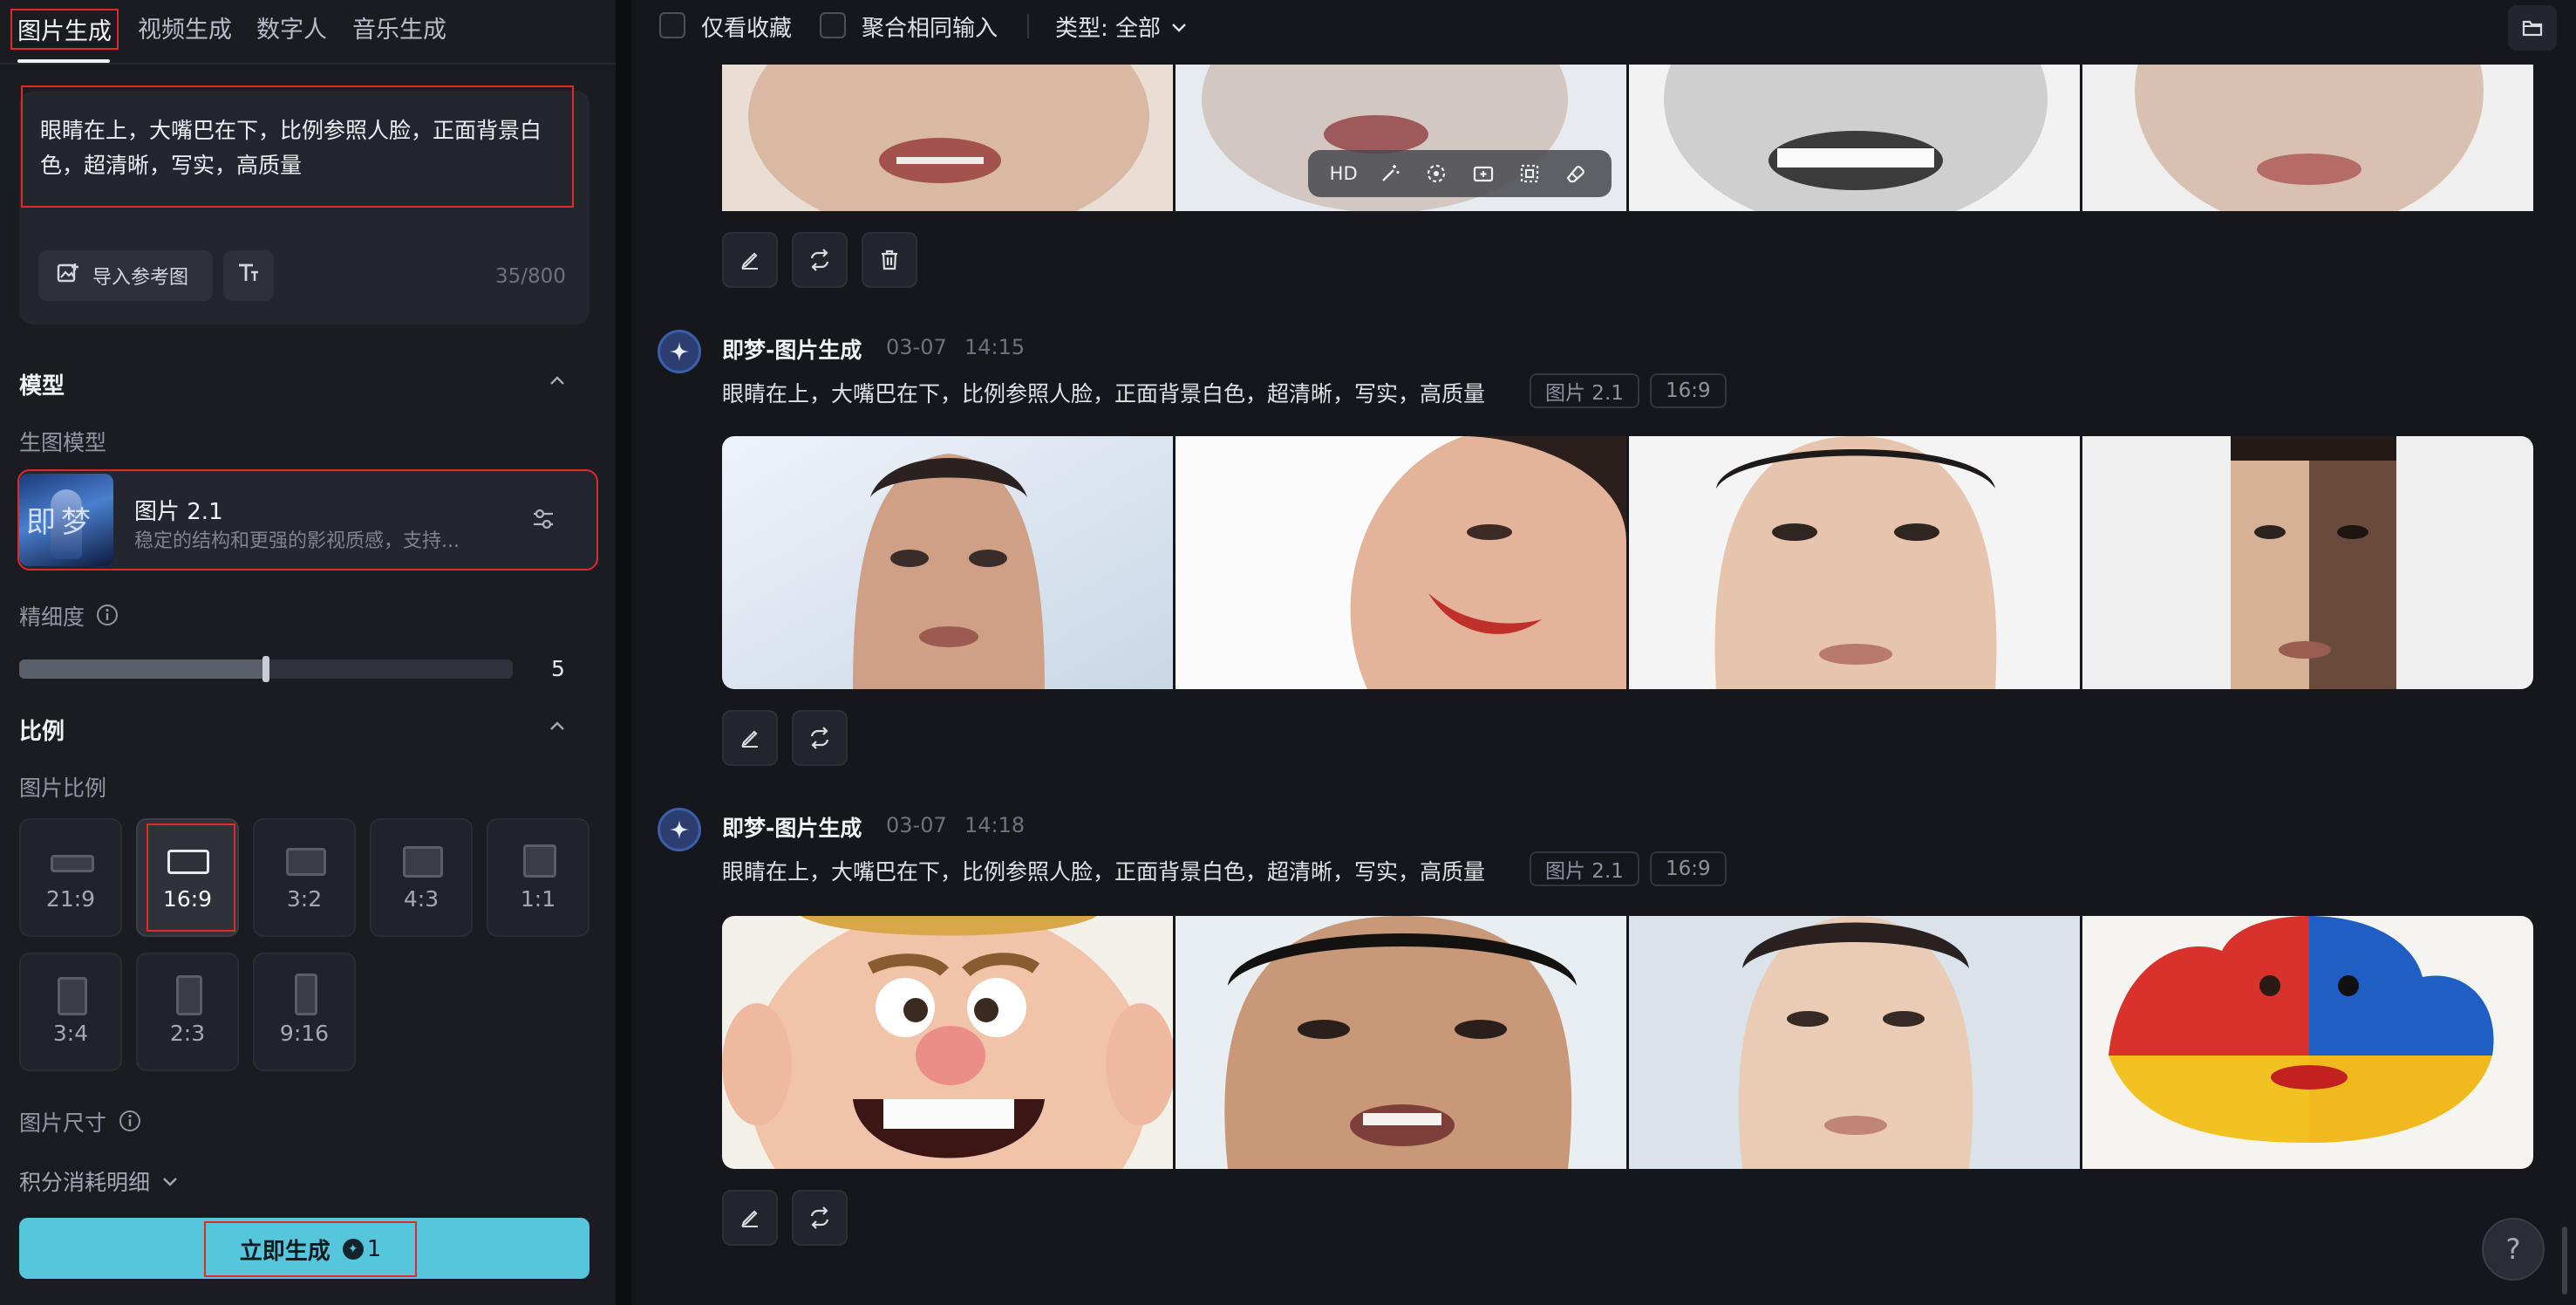 This screenshot has height=1305, width=2576. Describe the element at coordinates (558, 381) in the screenshot. I see `collapse-model-chevron-icon` at that location.